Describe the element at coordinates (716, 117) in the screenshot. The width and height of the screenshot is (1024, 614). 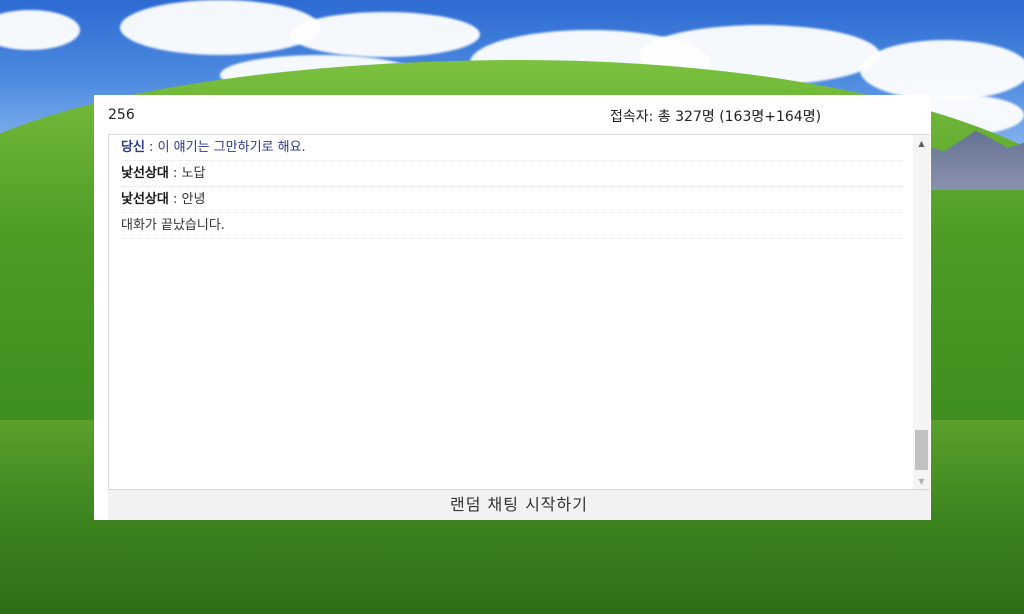
I see `user-count-stats: 접속자: 총 327명 (163명+164명)` at that location.